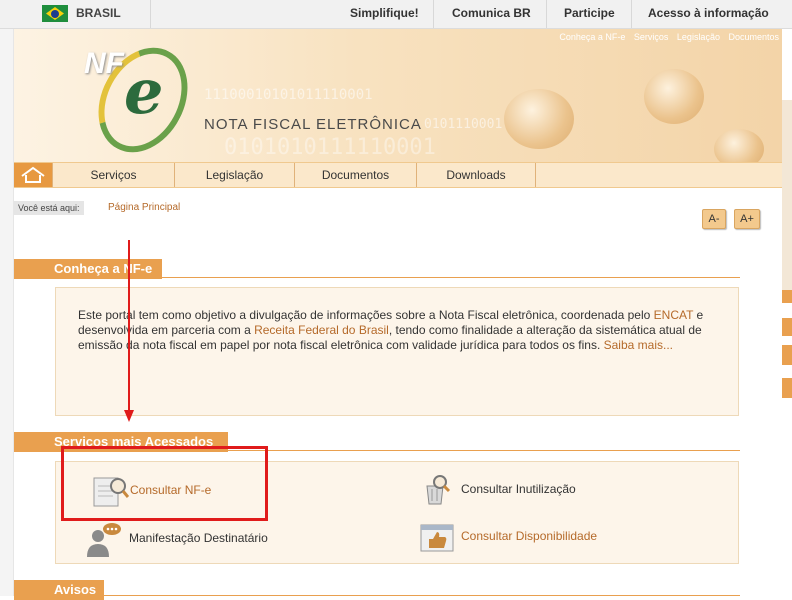 Image resolution: width=792 pixels, height=600 pixels. What do you see at coordinates (313, 124) in the screenshot?
I see `site-title: NOTA FISCAL ELETRÔNICA` at bounding box center [313, 124].